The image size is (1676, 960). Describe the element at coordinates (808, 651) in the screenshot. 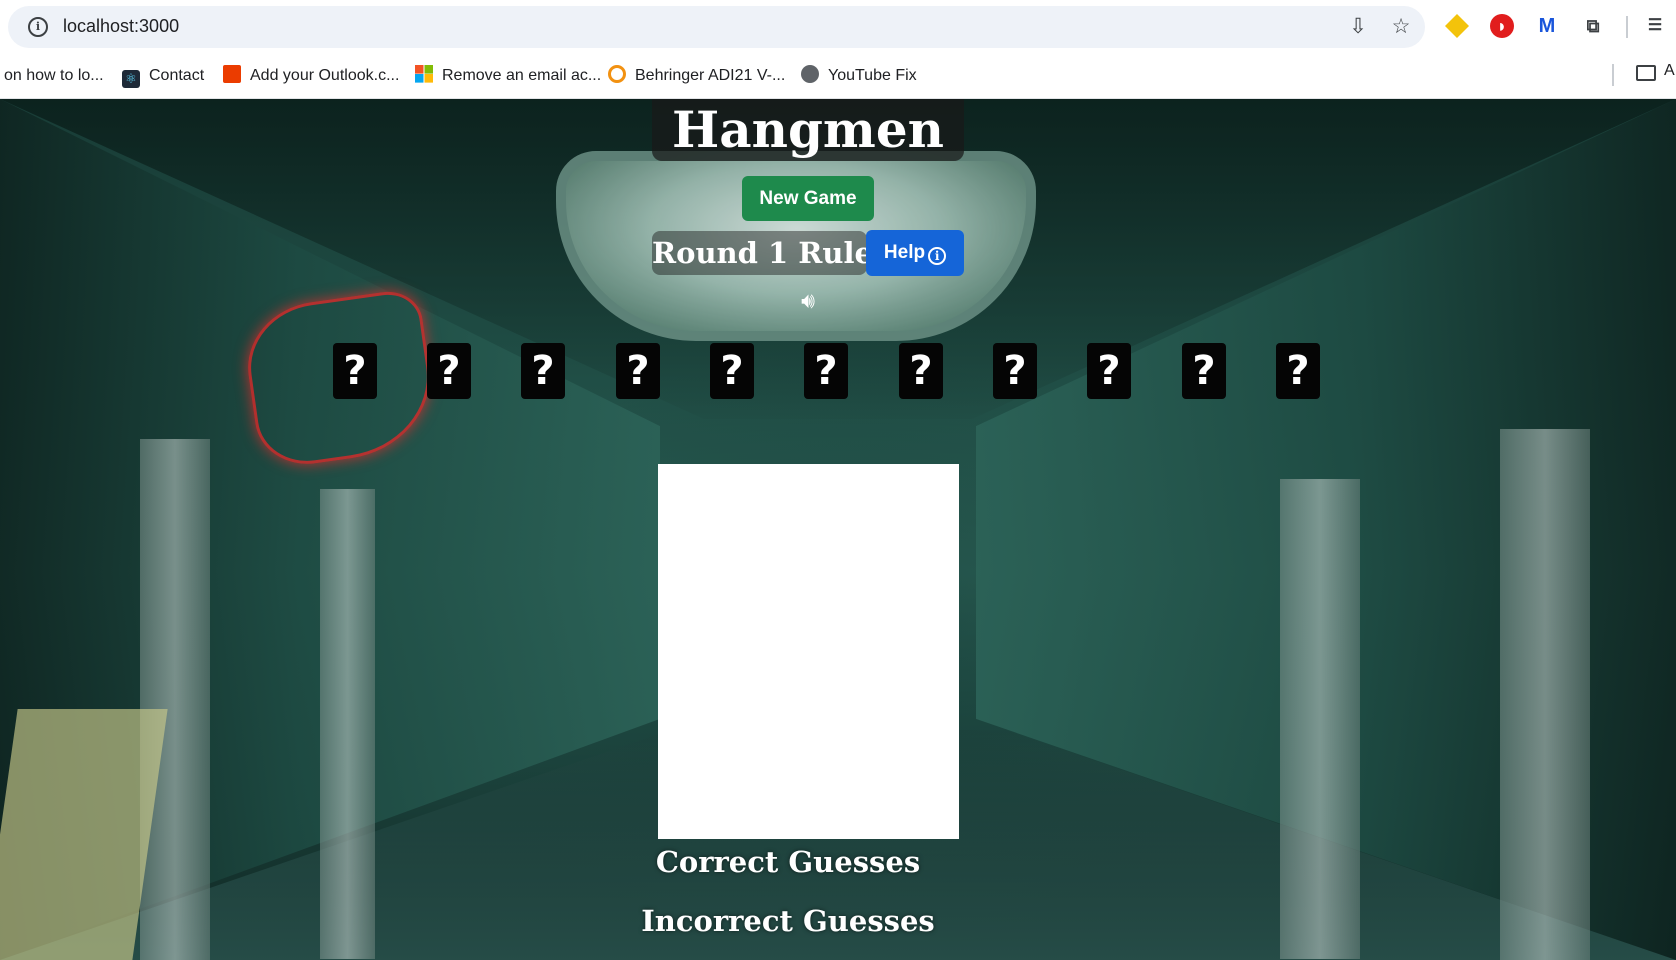

I see `hangman-drawing-area` at that location.